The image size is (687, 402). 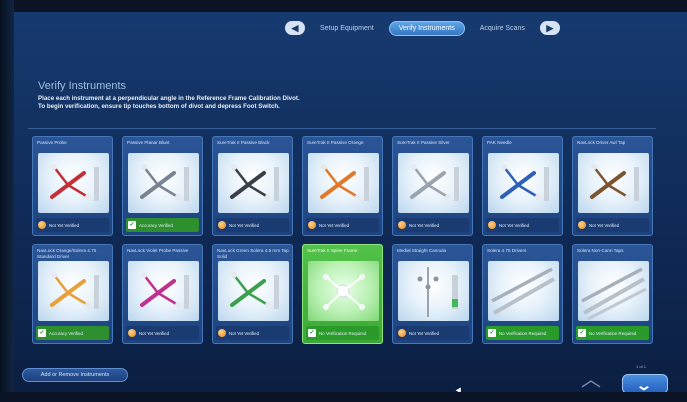 What do you see at coordinates (499, 142) in the screenshot?
I see `instrument-name: PAK Needle` at bounding box center [499, 142].